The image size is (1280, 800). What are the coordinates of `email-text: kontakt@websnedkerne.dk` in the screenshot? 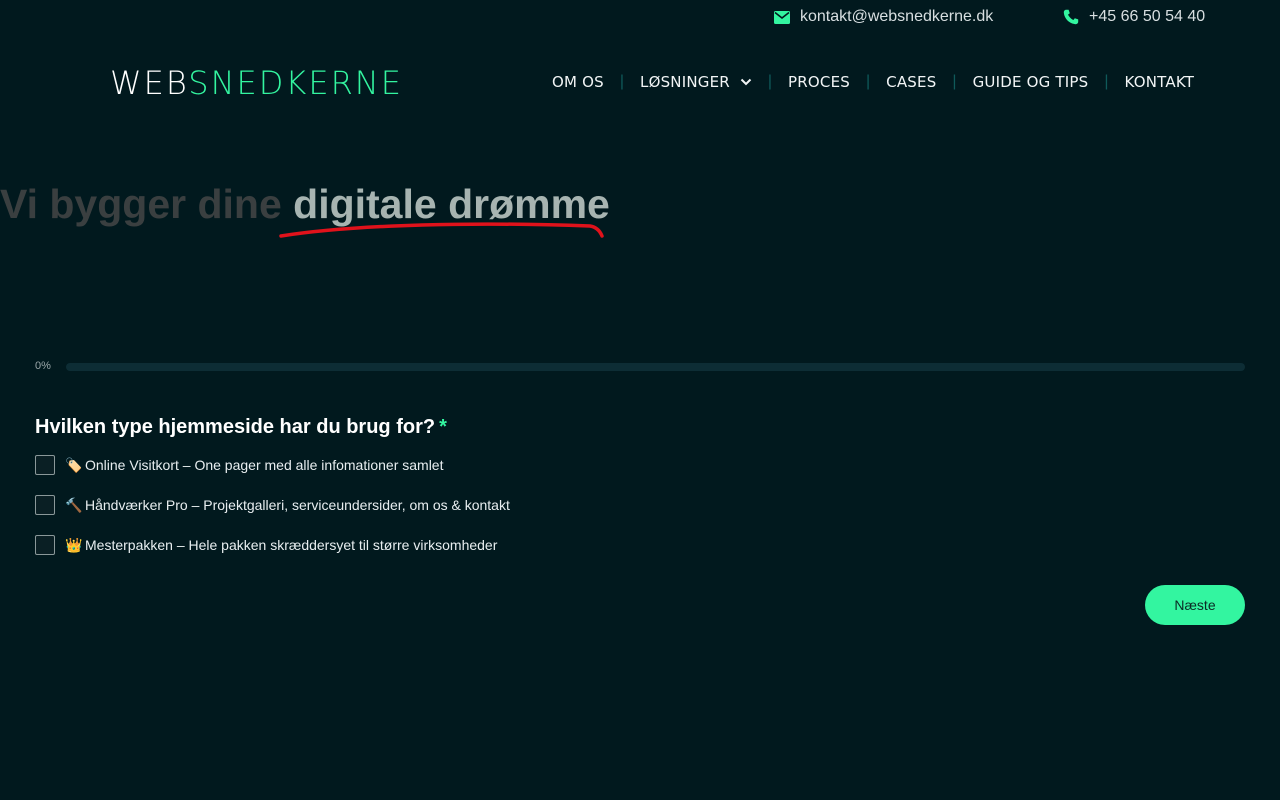 It's located at (896, 17).